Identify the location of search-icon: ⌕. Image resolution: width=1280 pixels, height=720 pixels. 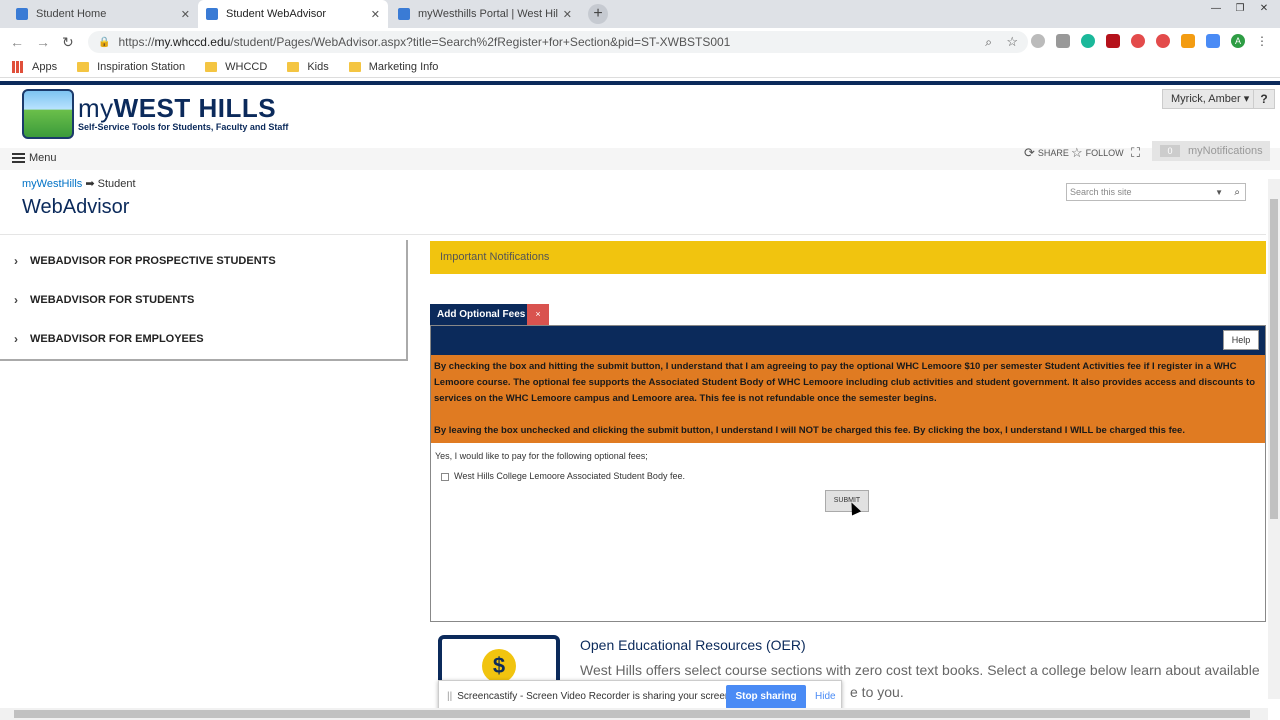
(1237, 192).